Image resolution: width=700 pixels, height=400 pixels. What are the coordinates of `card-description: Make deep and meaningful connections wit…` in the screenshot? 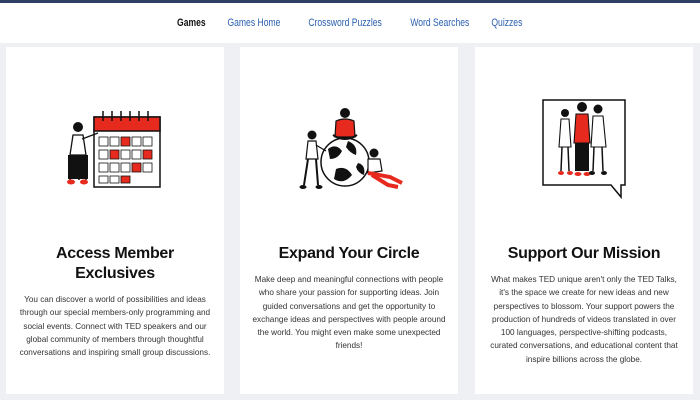 It's located at (349, 313).